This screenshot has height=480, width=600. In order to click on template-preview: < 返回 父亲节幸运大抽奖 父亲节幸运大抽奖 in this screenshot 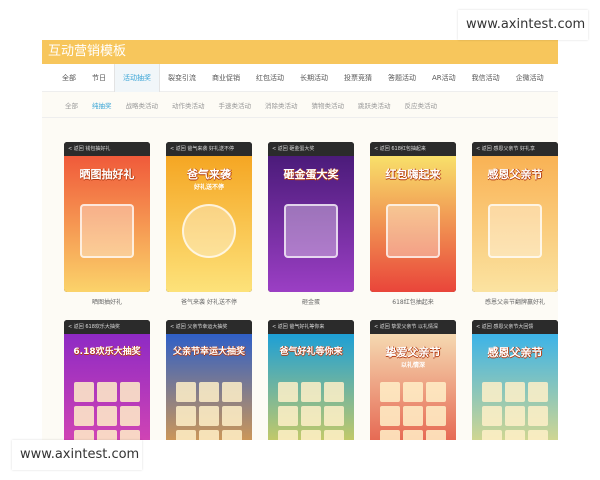, I will do `click(209, 380)`.